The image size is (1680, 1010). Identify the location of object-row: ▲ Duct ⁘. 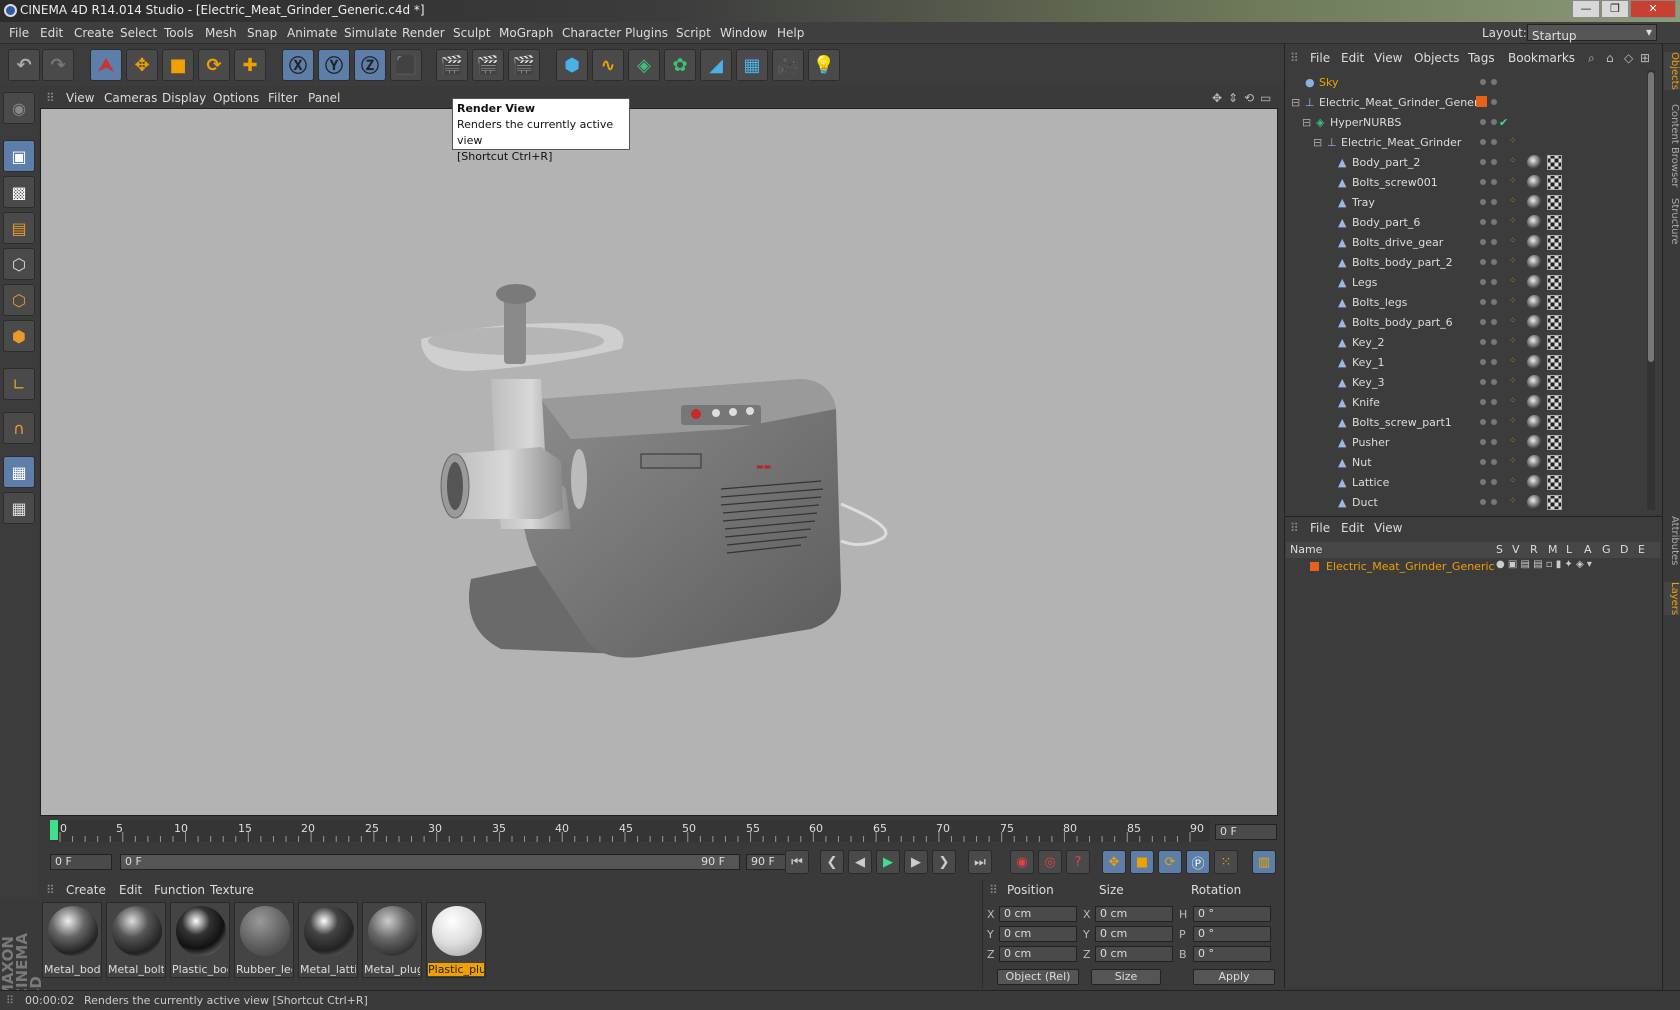
(1467, 502).